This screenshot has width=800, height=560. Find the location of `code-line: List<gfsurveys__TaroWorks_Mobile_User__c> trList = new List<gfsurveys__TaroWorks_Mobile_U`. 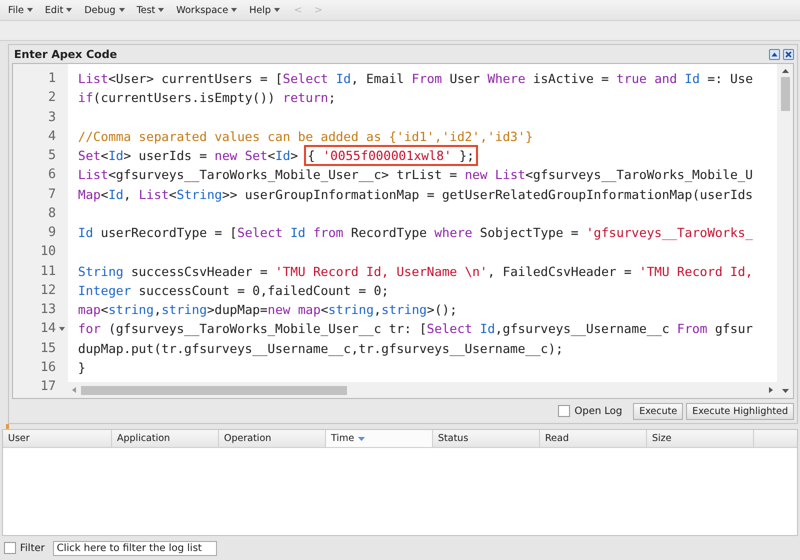

code-line: List<gfsurveys__TaroWorks_Mobile_User__c> trList = new List<gfsurveys__TaroWorks_Mobile_U is located at coordinates (415, 174).